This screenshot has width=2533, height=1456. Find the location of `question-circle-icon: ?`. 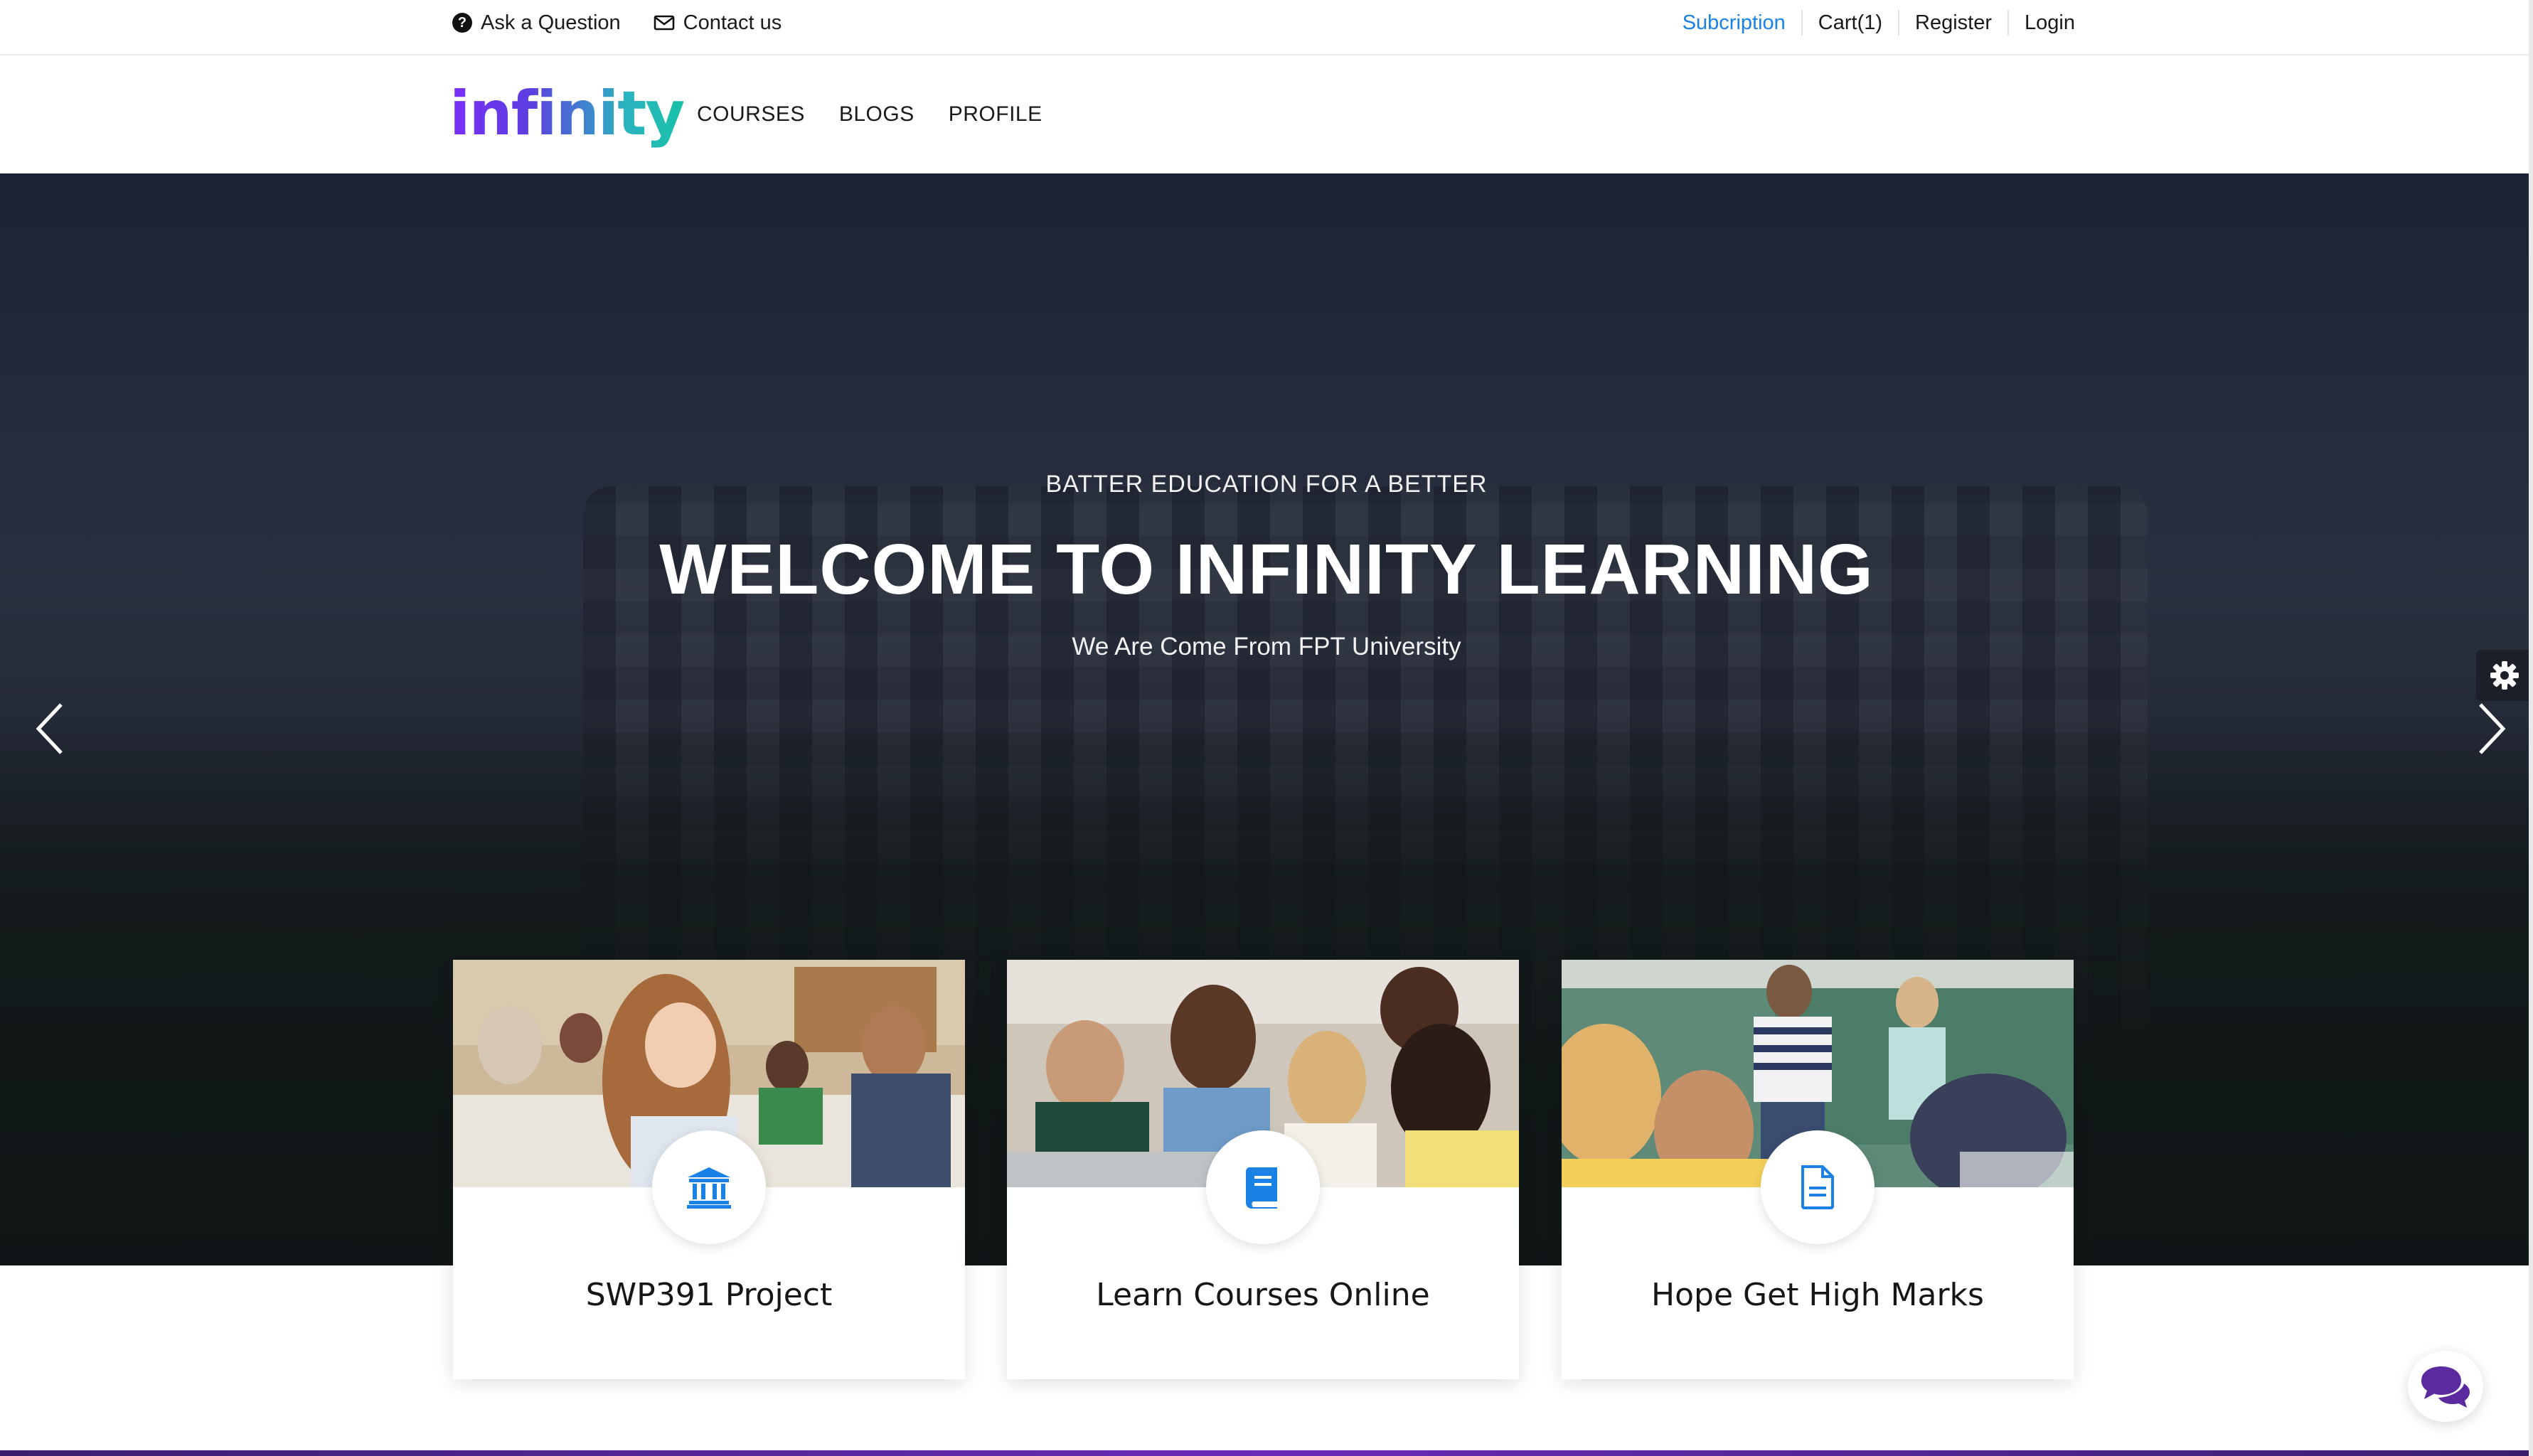

question-circle-icon: ? is located at coordinates (462, 23).